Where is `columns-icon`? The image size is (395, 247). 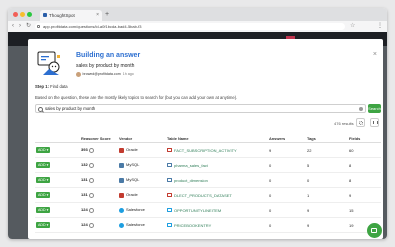
columns-icon is located at coordinates (374, 122).